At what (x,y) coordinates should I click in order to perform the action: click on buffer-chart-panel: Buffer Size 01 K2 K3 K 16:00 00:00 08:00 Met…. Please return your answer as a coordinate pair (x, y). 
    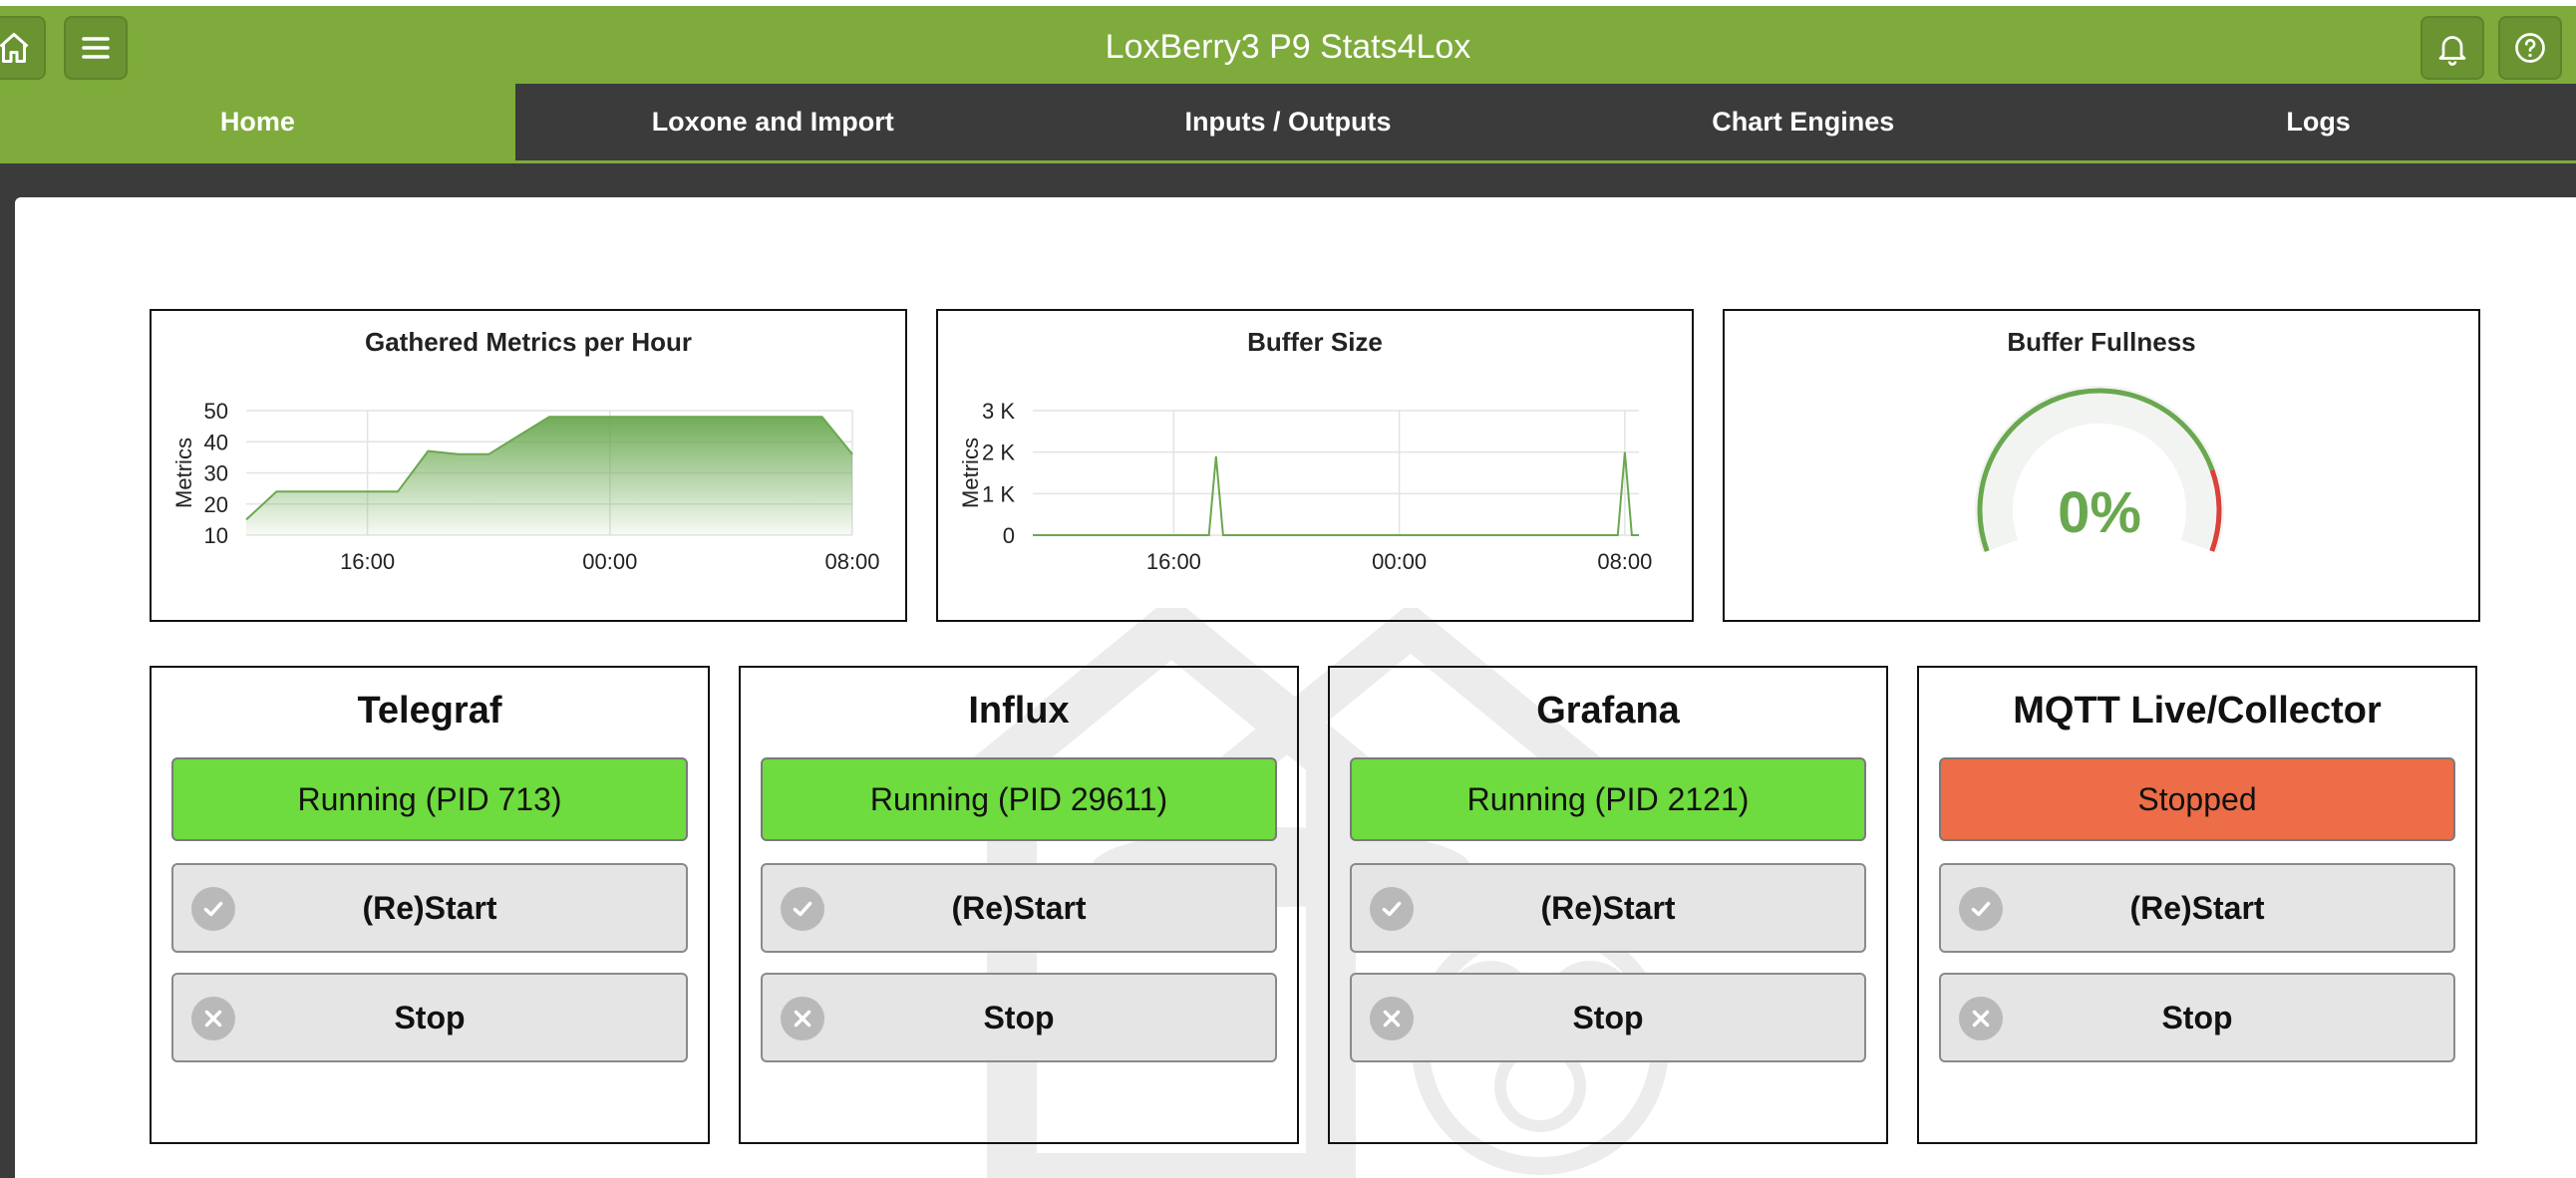
    Looking at the image, I should click on (1315, 465).